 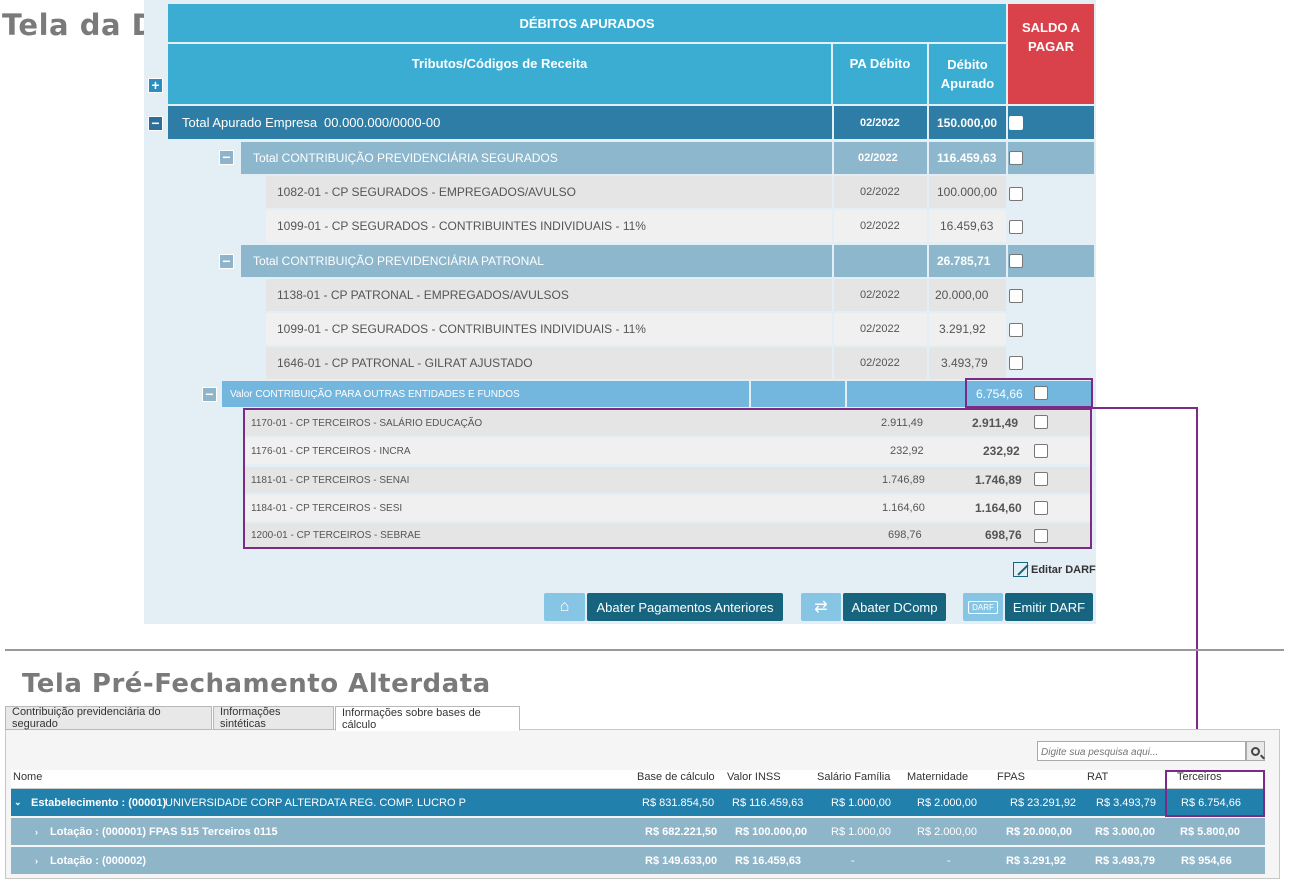 What do you see at coordinates (226, 261) in the screenshot?
I see `collapse-patronal-icon: −` at bounding box center [226, 261].